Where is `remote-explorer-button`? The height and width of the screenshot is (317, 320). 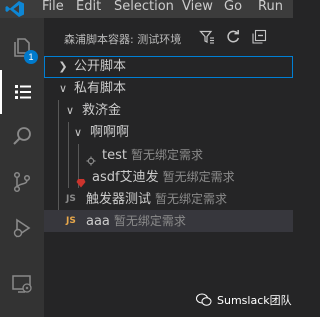 remote-explorer-button is located at coordinates (22, 284).